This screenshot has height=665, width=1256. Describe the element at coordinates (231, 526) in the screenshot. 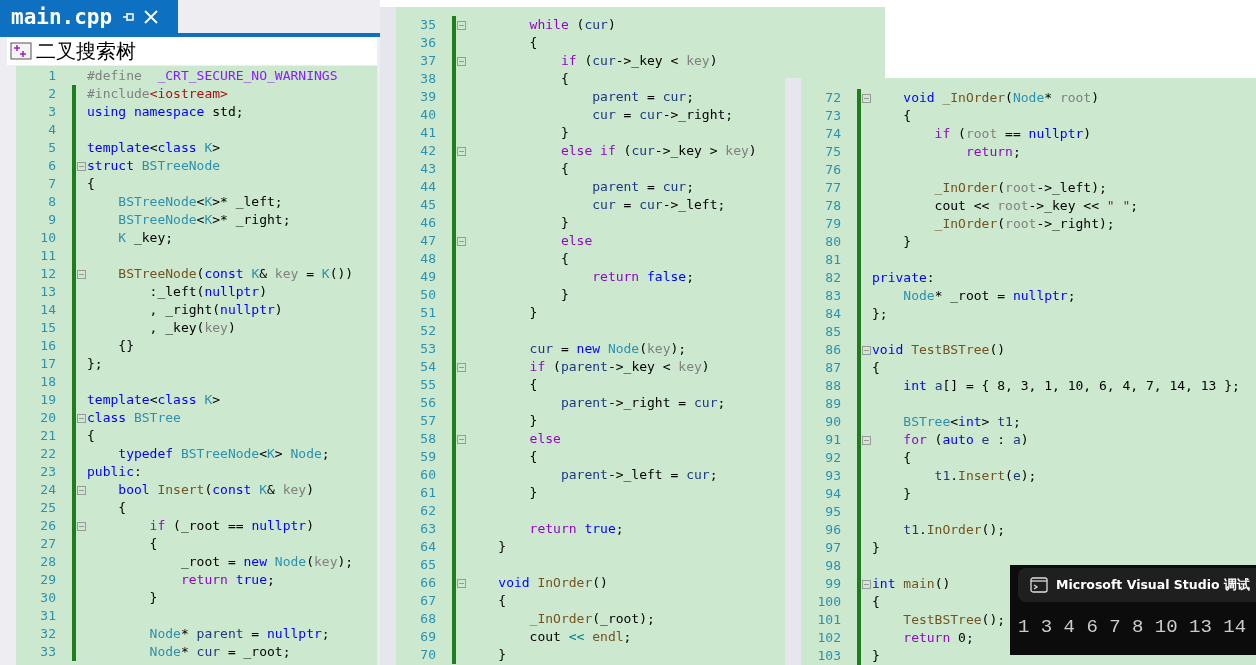

I see `code-line: if (_root == nullptr)` at that location.